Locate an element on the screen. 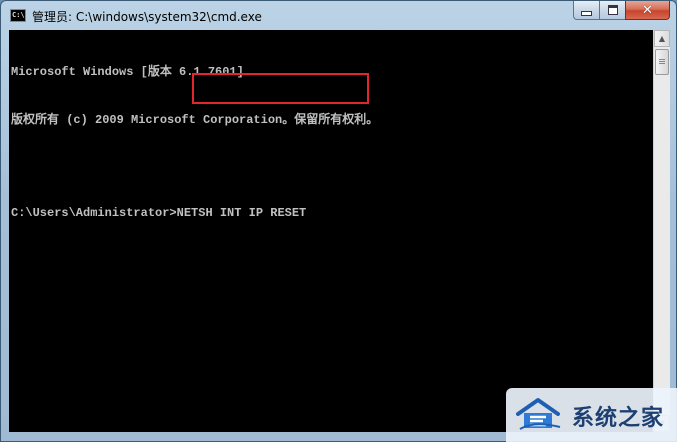 This screenshot has height=442, width=677. arrow-up-icon: ▲ is located at coordinates (662, 38).